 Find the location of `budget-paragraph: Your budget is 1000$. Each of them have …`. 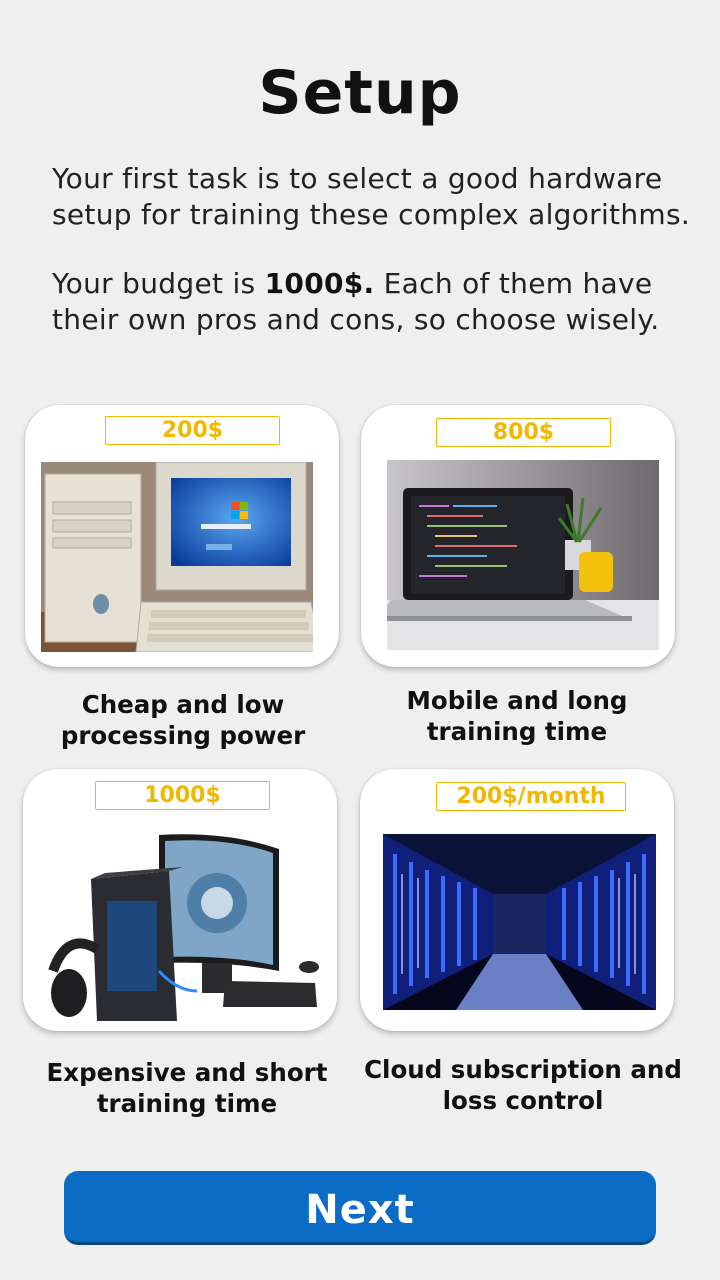

budget-paragraph: Your budget is 1000$. Each of them have … is located at coordinates (372, 301).